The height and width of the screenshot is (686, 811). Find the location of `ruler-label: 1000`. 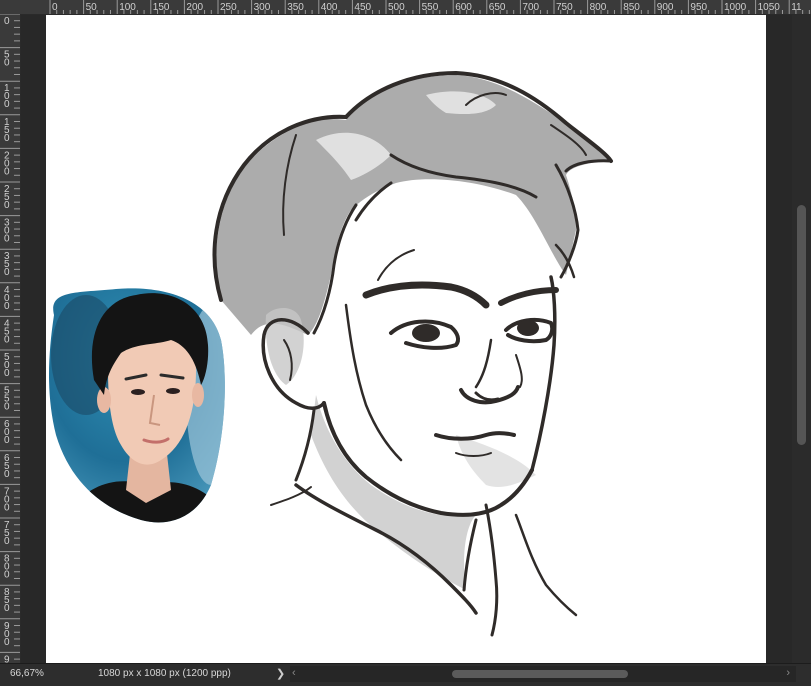

ruler-label: 1000 is located at coordinates (735, 7).